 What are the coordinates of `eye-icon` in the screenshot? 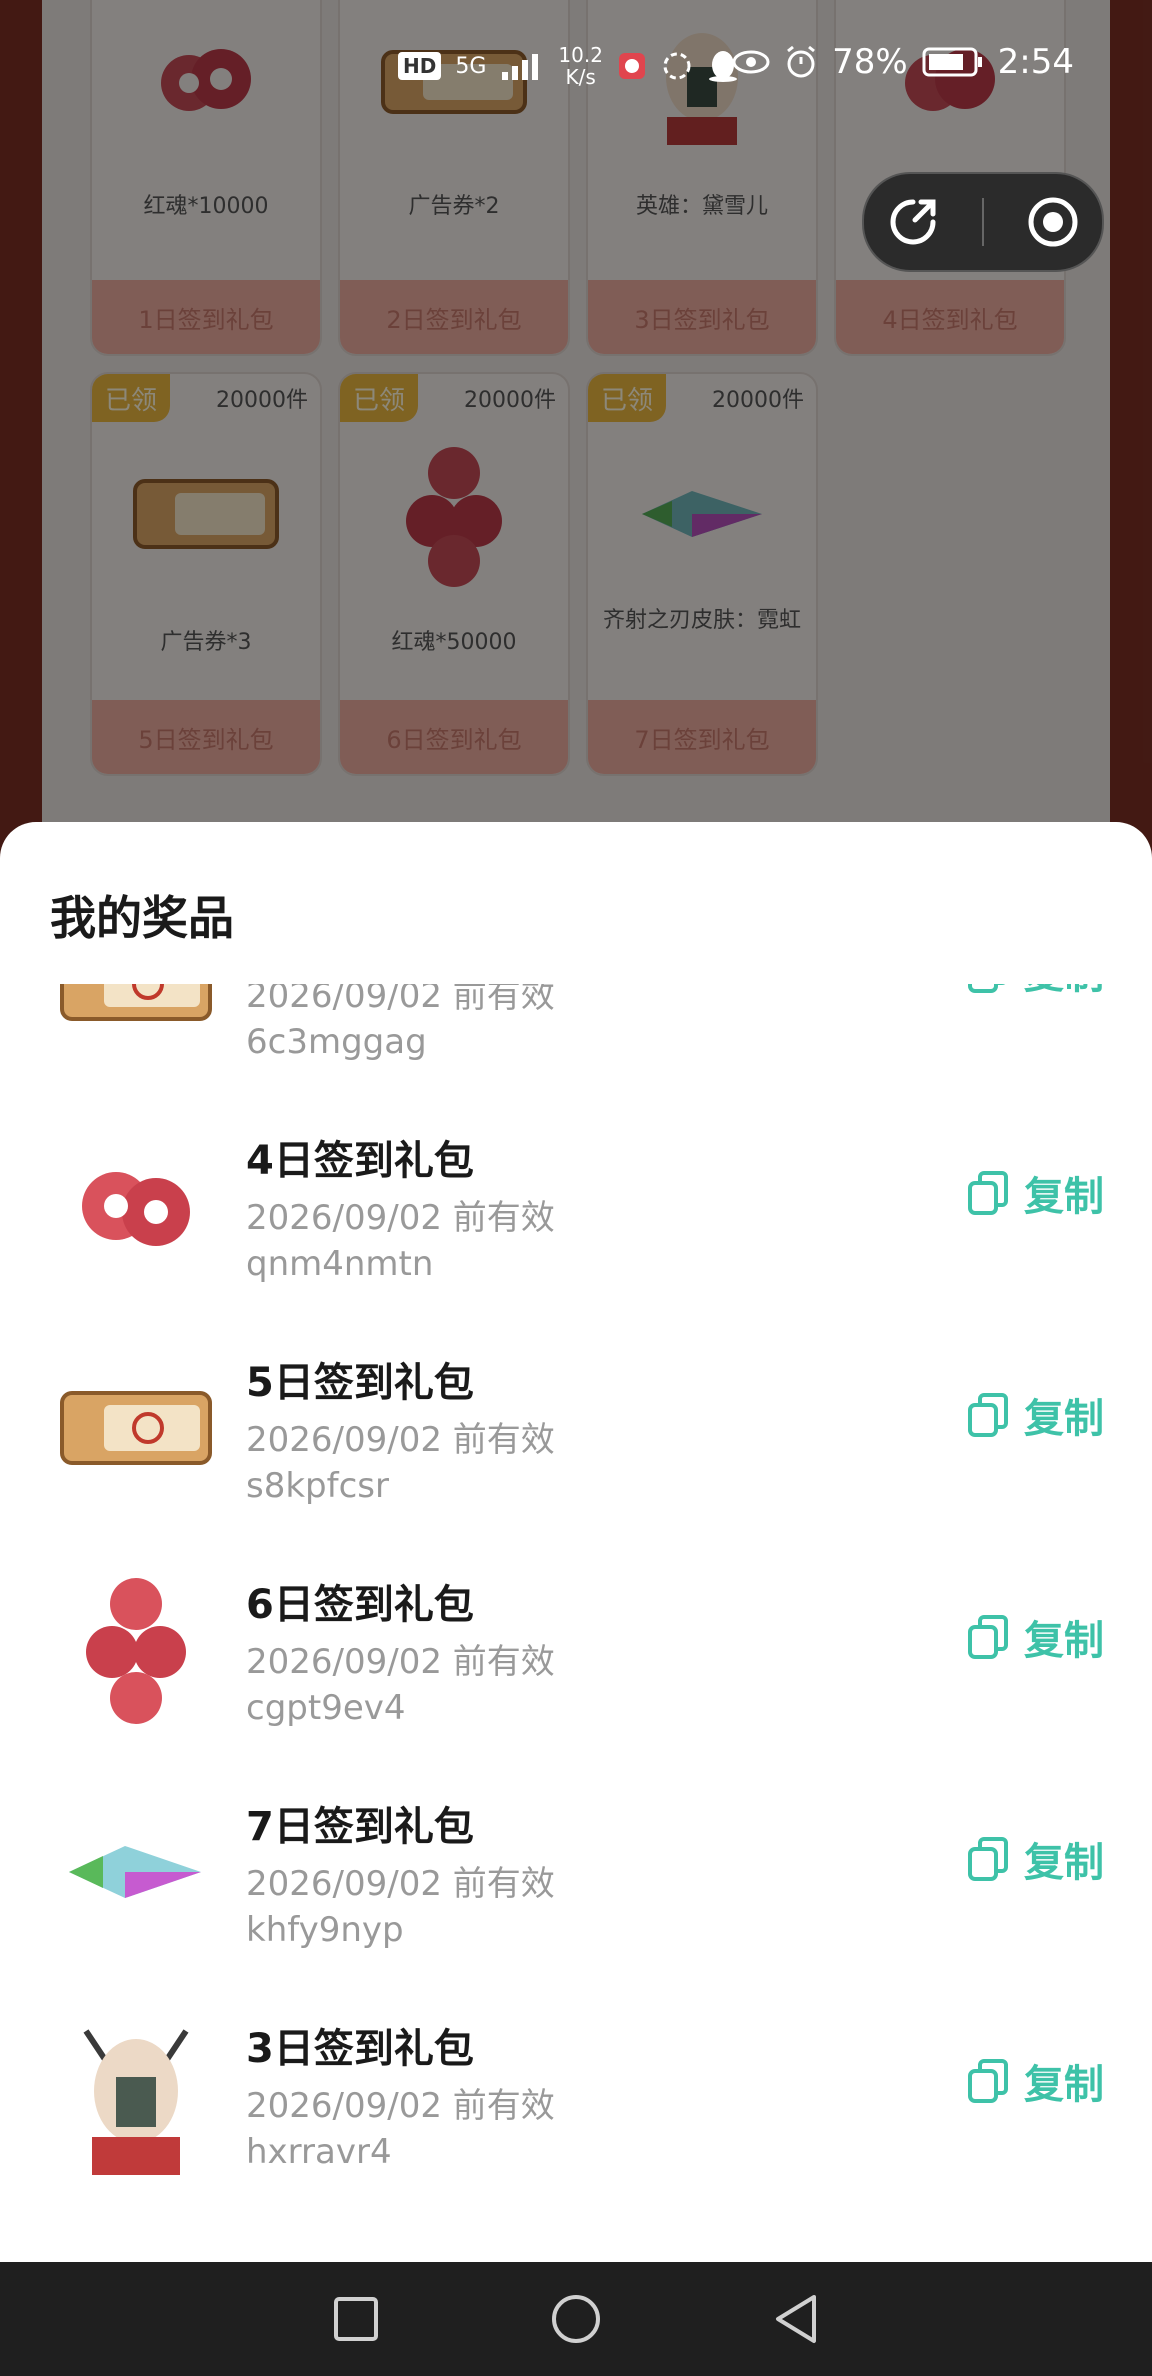 It's located at (751, 62).